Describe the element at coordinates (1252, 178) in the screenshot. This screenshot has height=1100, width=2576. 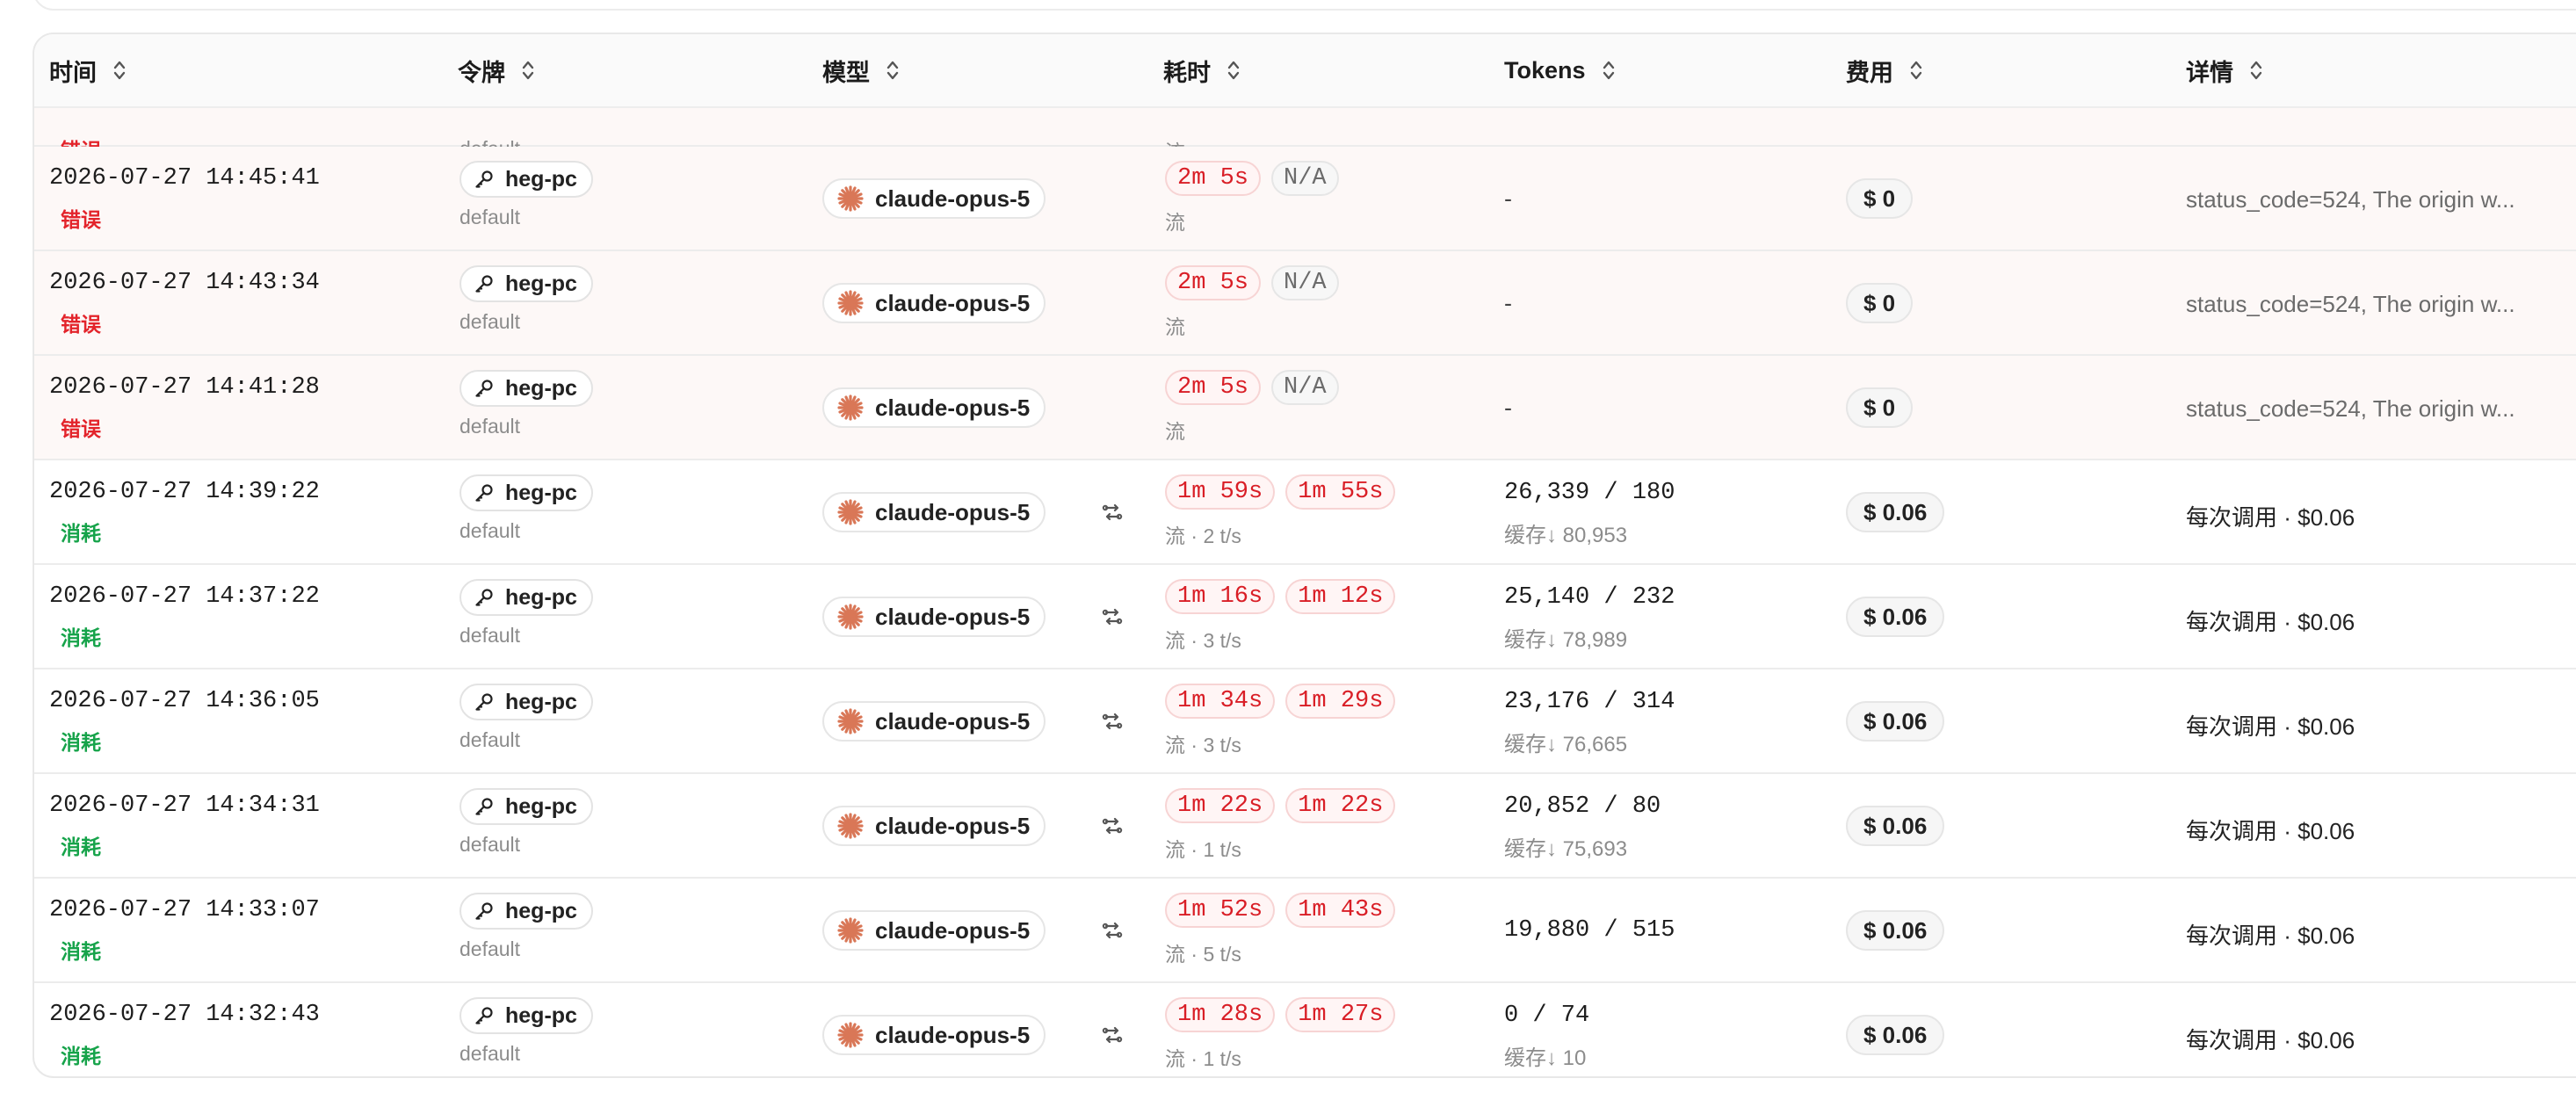
I see `duration-cell: 2m 5s N/A` at that location.